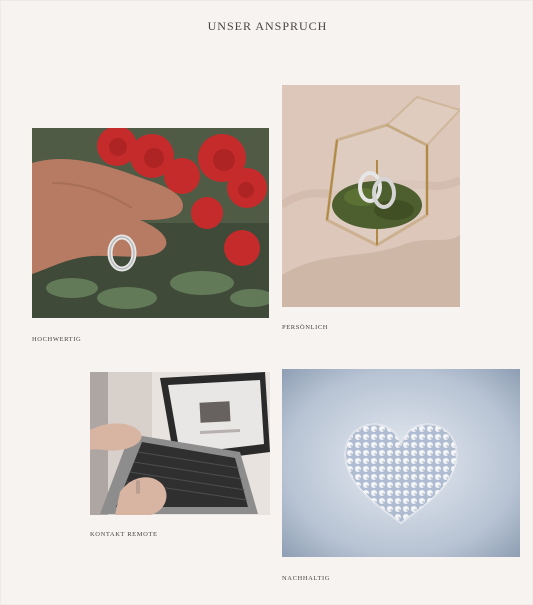 This screenshot has height=605, width=533. Describe the element at coordinates (124, 534) in the screenshot. I see `card-title-kontakt-remote: KONTAKT REMOTE` at that location.